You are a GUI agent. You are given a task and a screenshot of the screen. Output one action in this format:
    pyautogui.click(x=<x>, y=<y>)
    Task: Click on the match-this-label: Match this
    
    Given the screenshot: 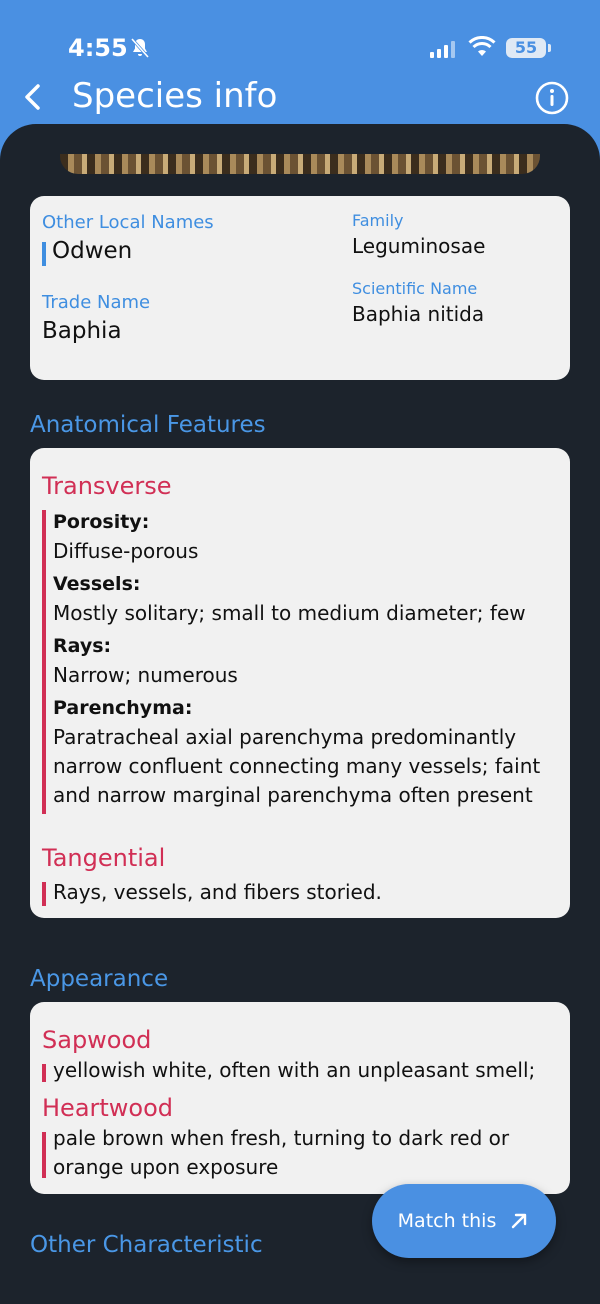 What is the action you would take?
    pyautogui.click(x=447, y=1221)
    